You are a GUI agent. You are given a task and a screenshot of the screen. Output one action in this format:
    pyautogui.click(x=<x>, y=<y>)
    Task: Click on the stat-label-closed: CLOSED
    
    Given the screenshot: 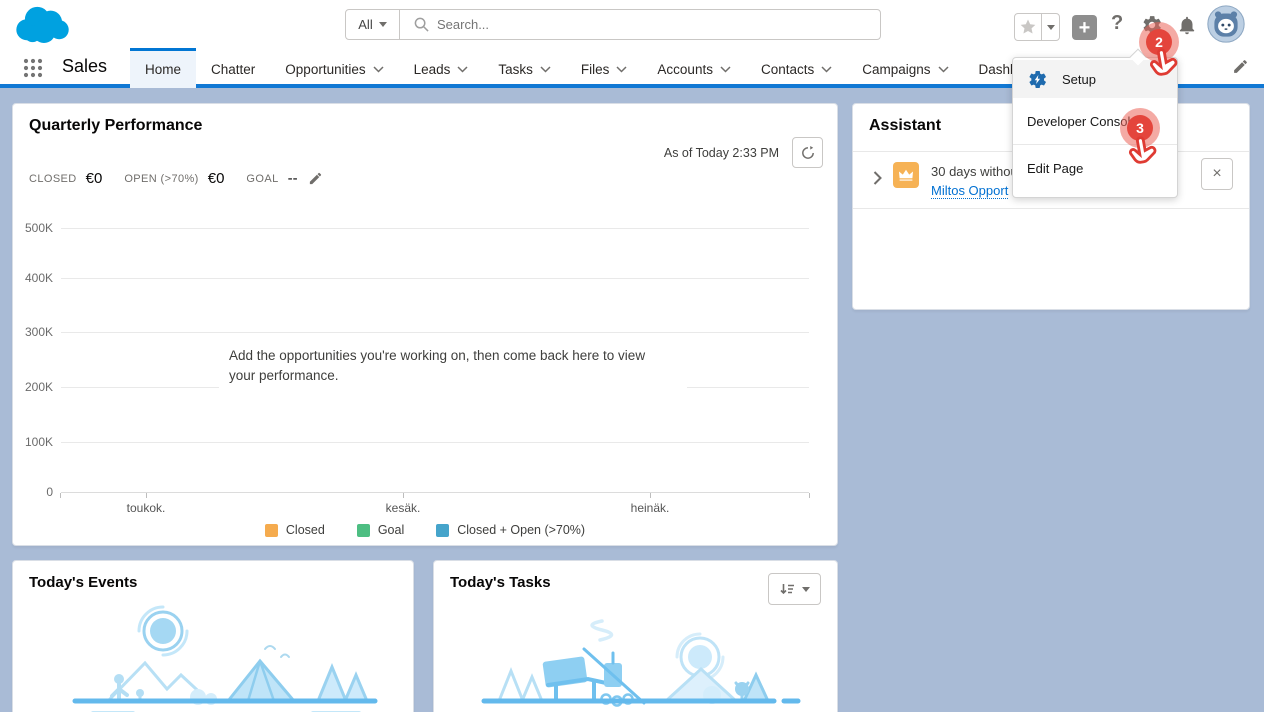 What is the action you would take?
    pyautogui.click(x=53, y=178)
    